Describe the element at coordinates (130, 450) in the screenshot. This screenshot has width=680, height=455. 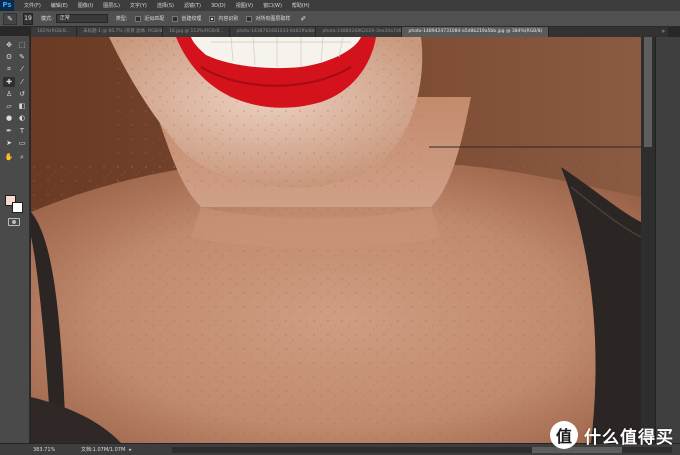
I see `status-menu-arrow-icon: ▸` at that location.